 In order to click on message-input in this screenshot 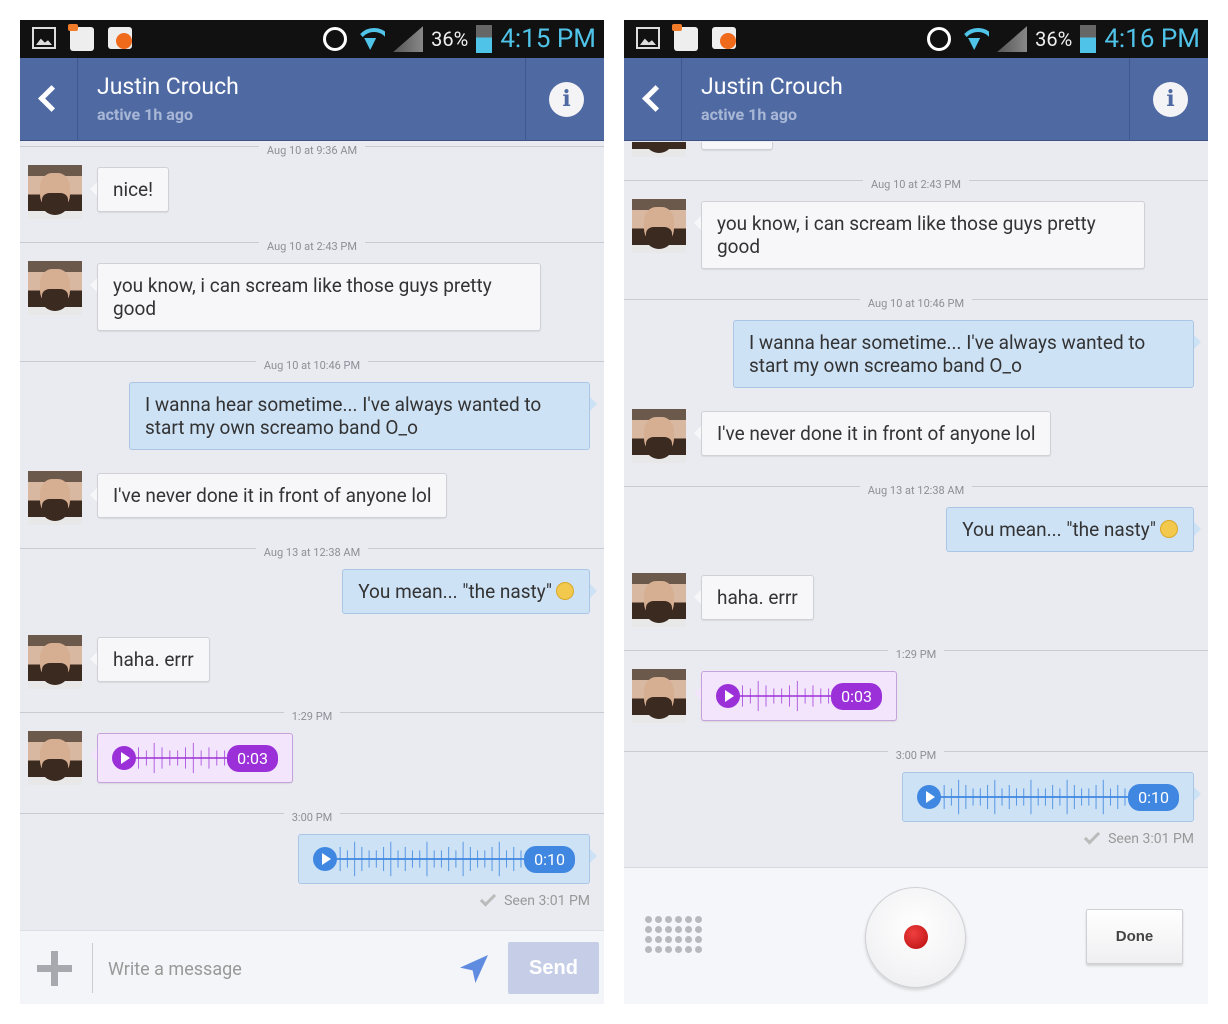, I will do `click(276, 969)`.